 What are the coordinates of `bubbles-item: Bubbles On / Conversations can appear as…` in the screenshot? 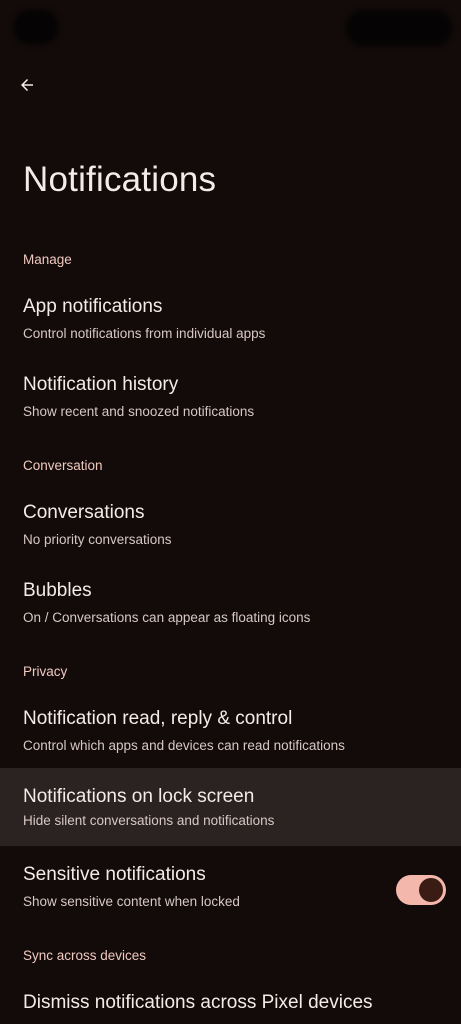 It's located at (230, 605).